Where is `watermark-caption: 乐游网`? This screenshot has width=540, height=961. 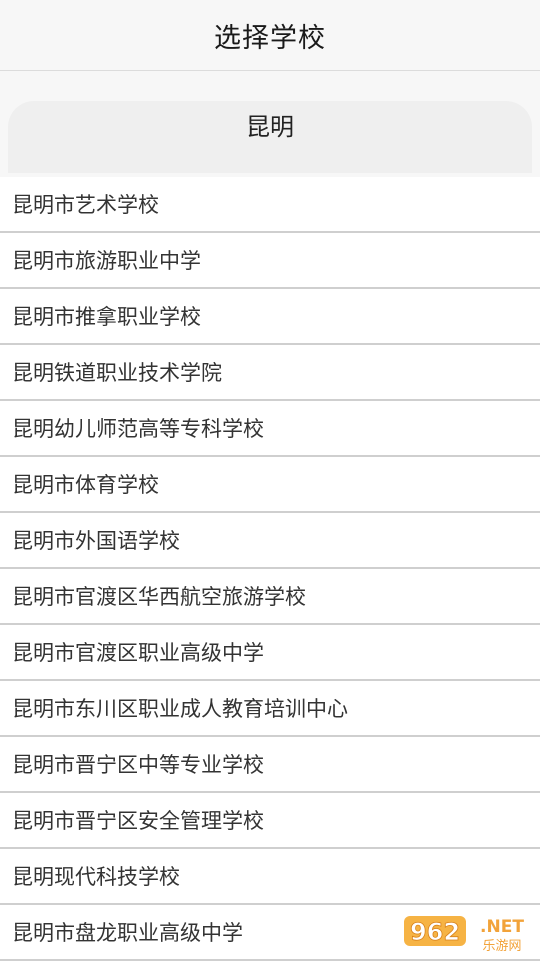 watermark-caption: 乐游网 is located at coordinates (501, 946).